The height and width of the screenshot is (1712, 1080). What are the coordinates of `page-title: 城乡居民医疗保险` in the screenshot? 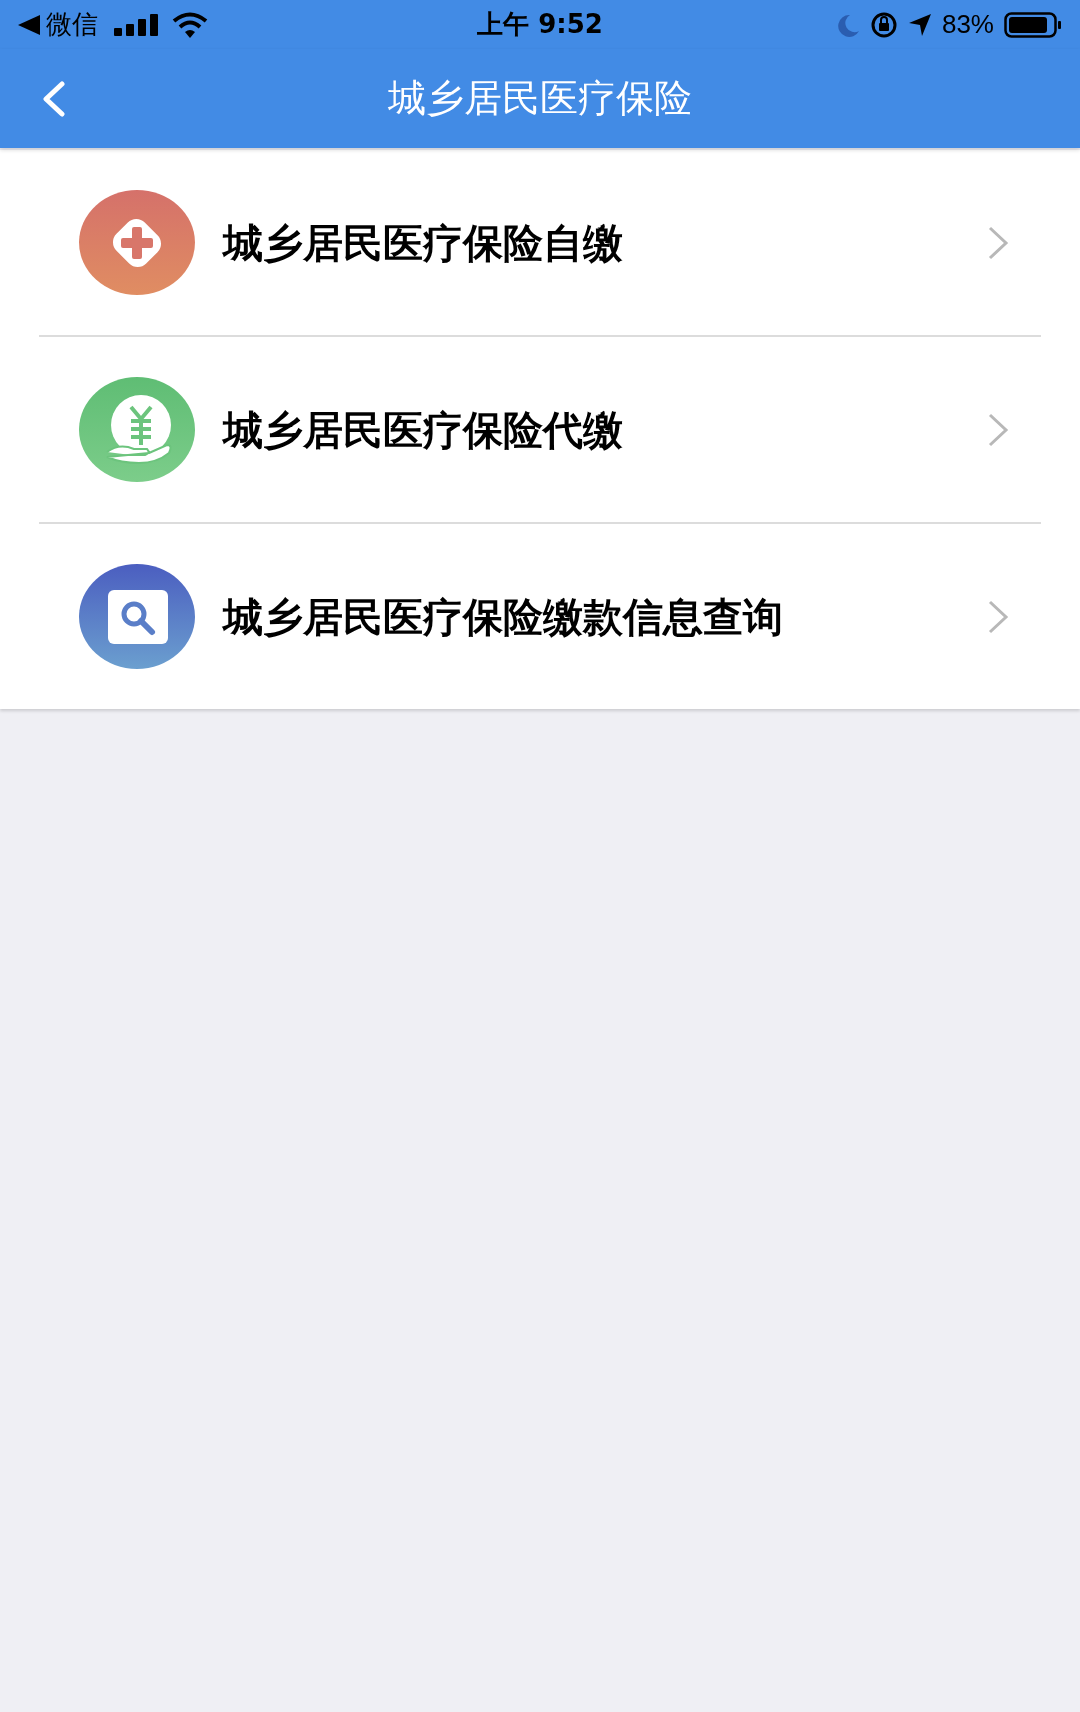 It's located at (540, 98).